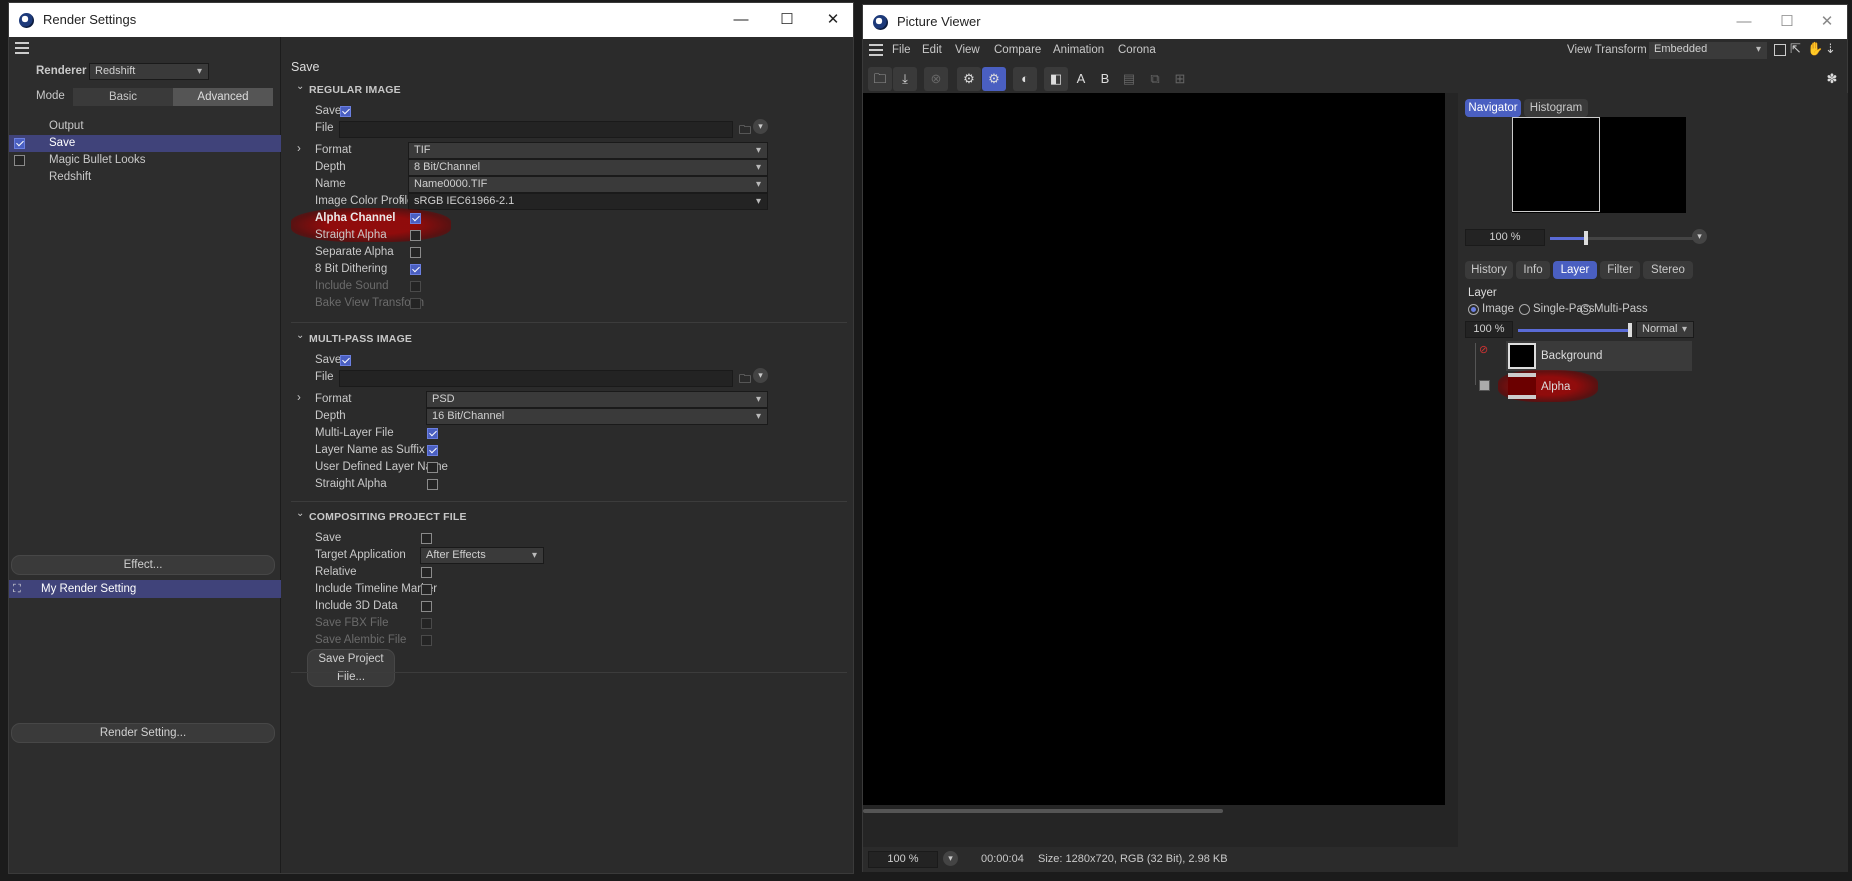 This screenshot has width=1852, height=881. Describe the element at coordinates (145, 126) in the screenshot. I see `tree-item-output: Output` at that location.